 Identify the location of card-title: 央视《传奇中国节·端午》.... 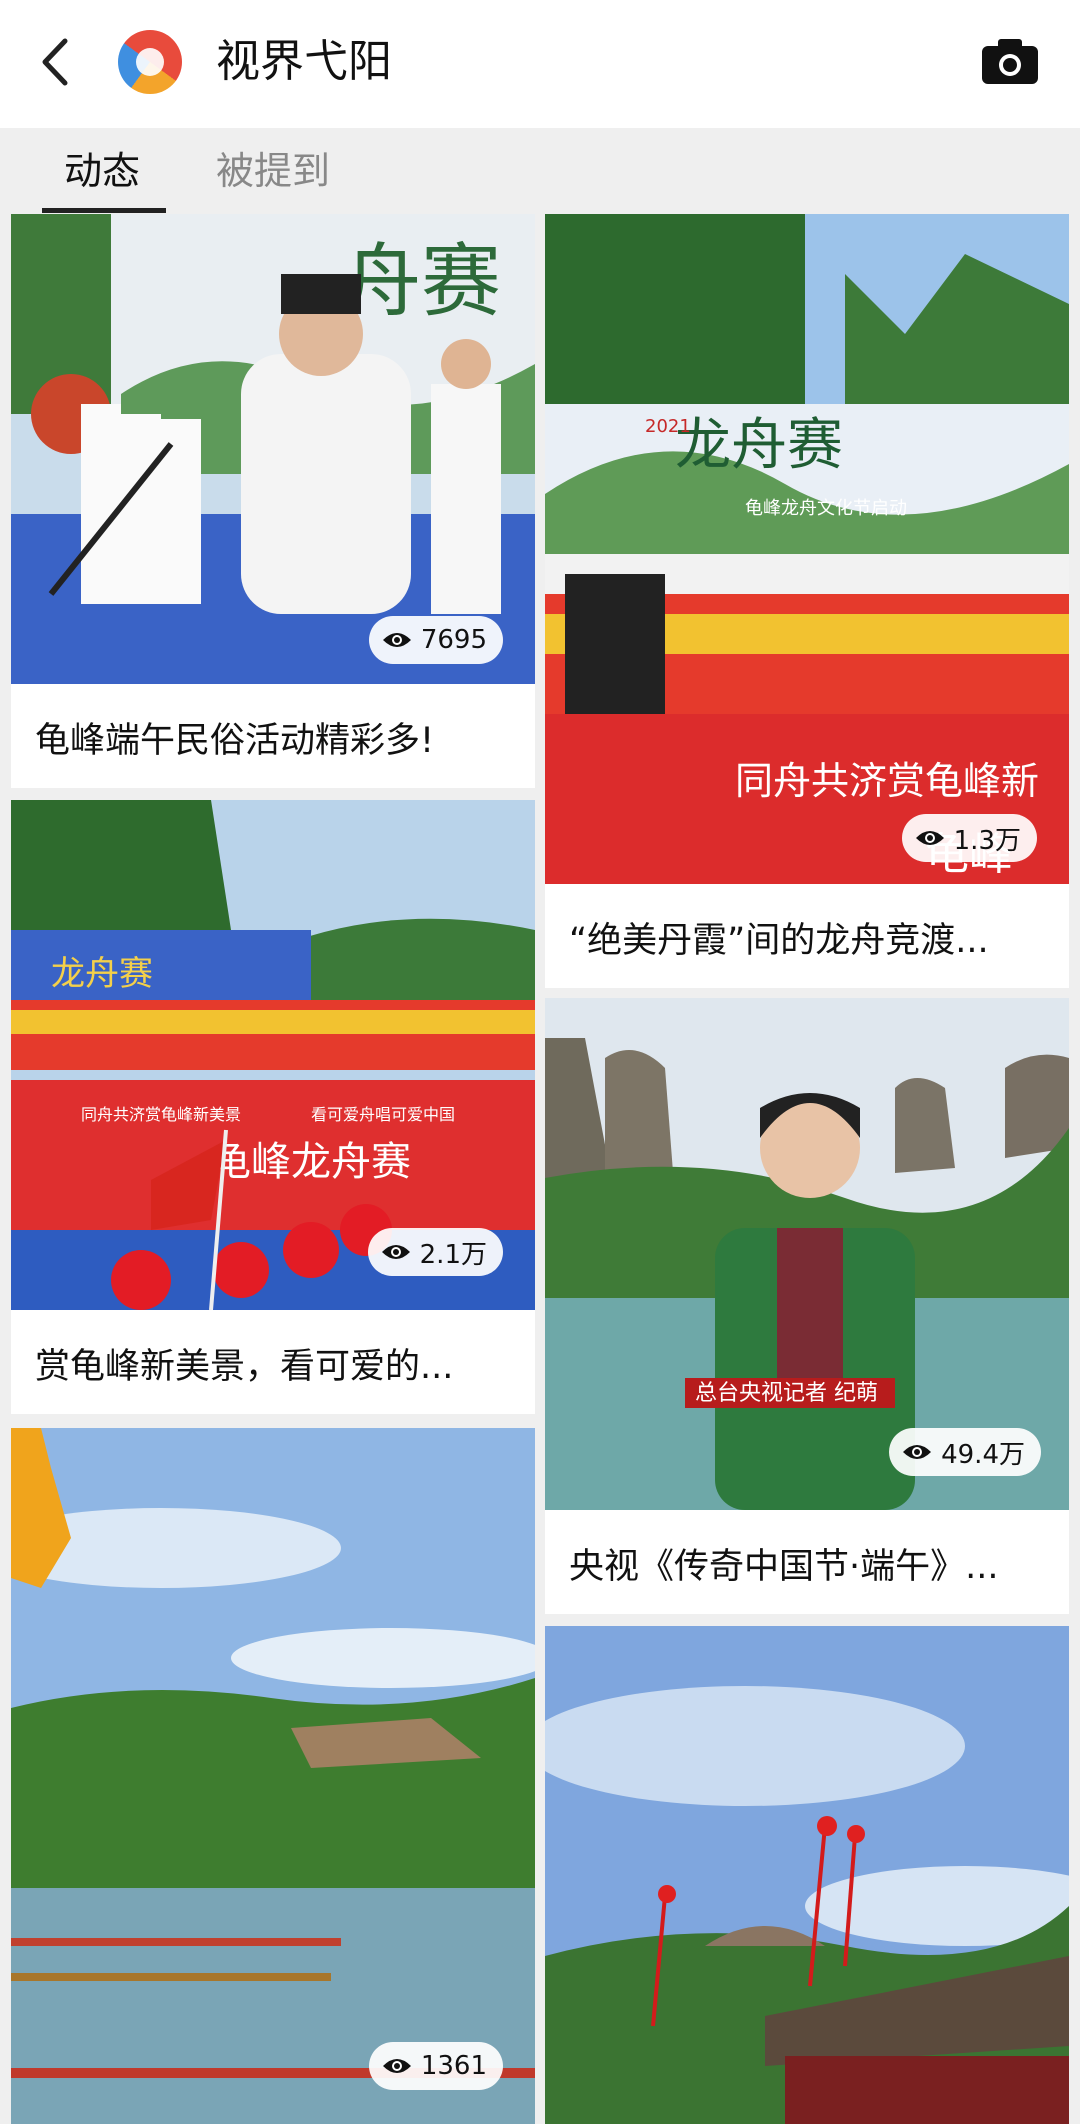
(784, 1567).